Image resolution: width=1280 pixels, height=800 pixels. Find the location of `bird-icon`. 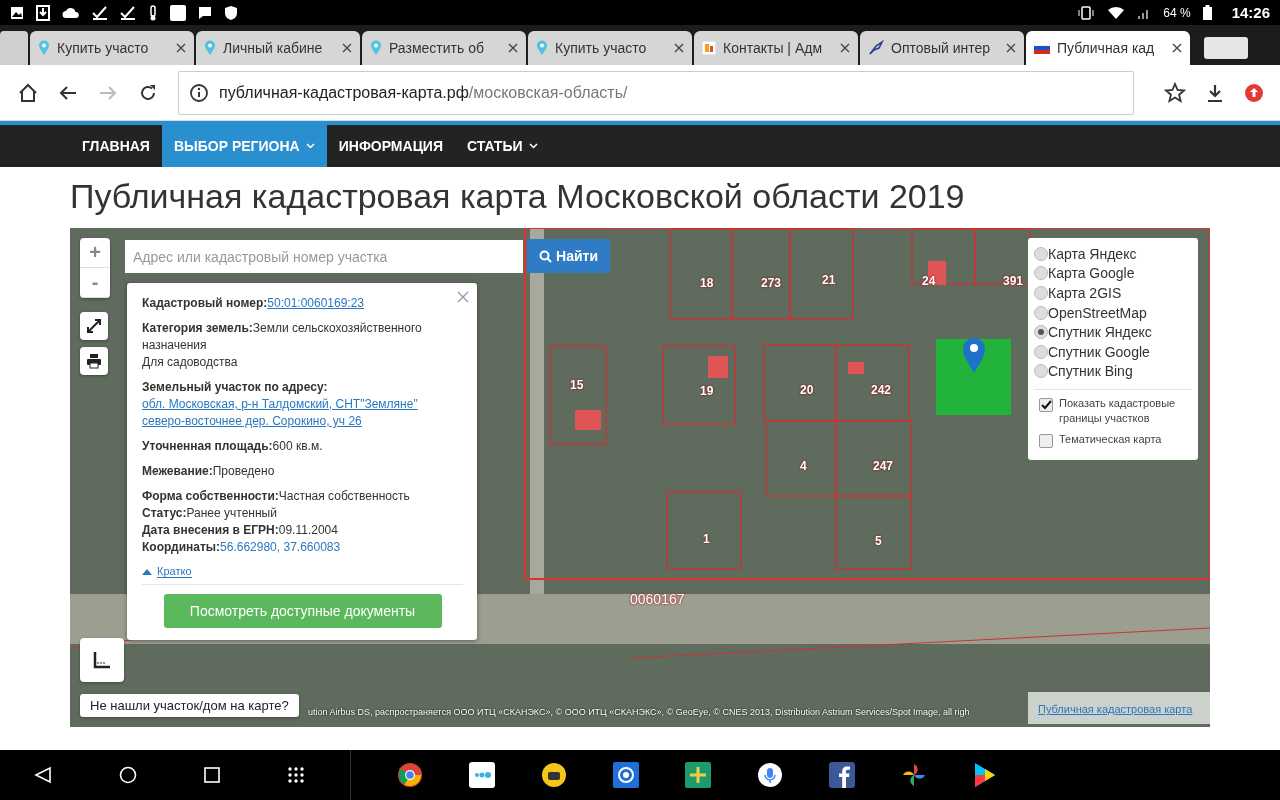

bird-icon is located at coordinates (876, 48).